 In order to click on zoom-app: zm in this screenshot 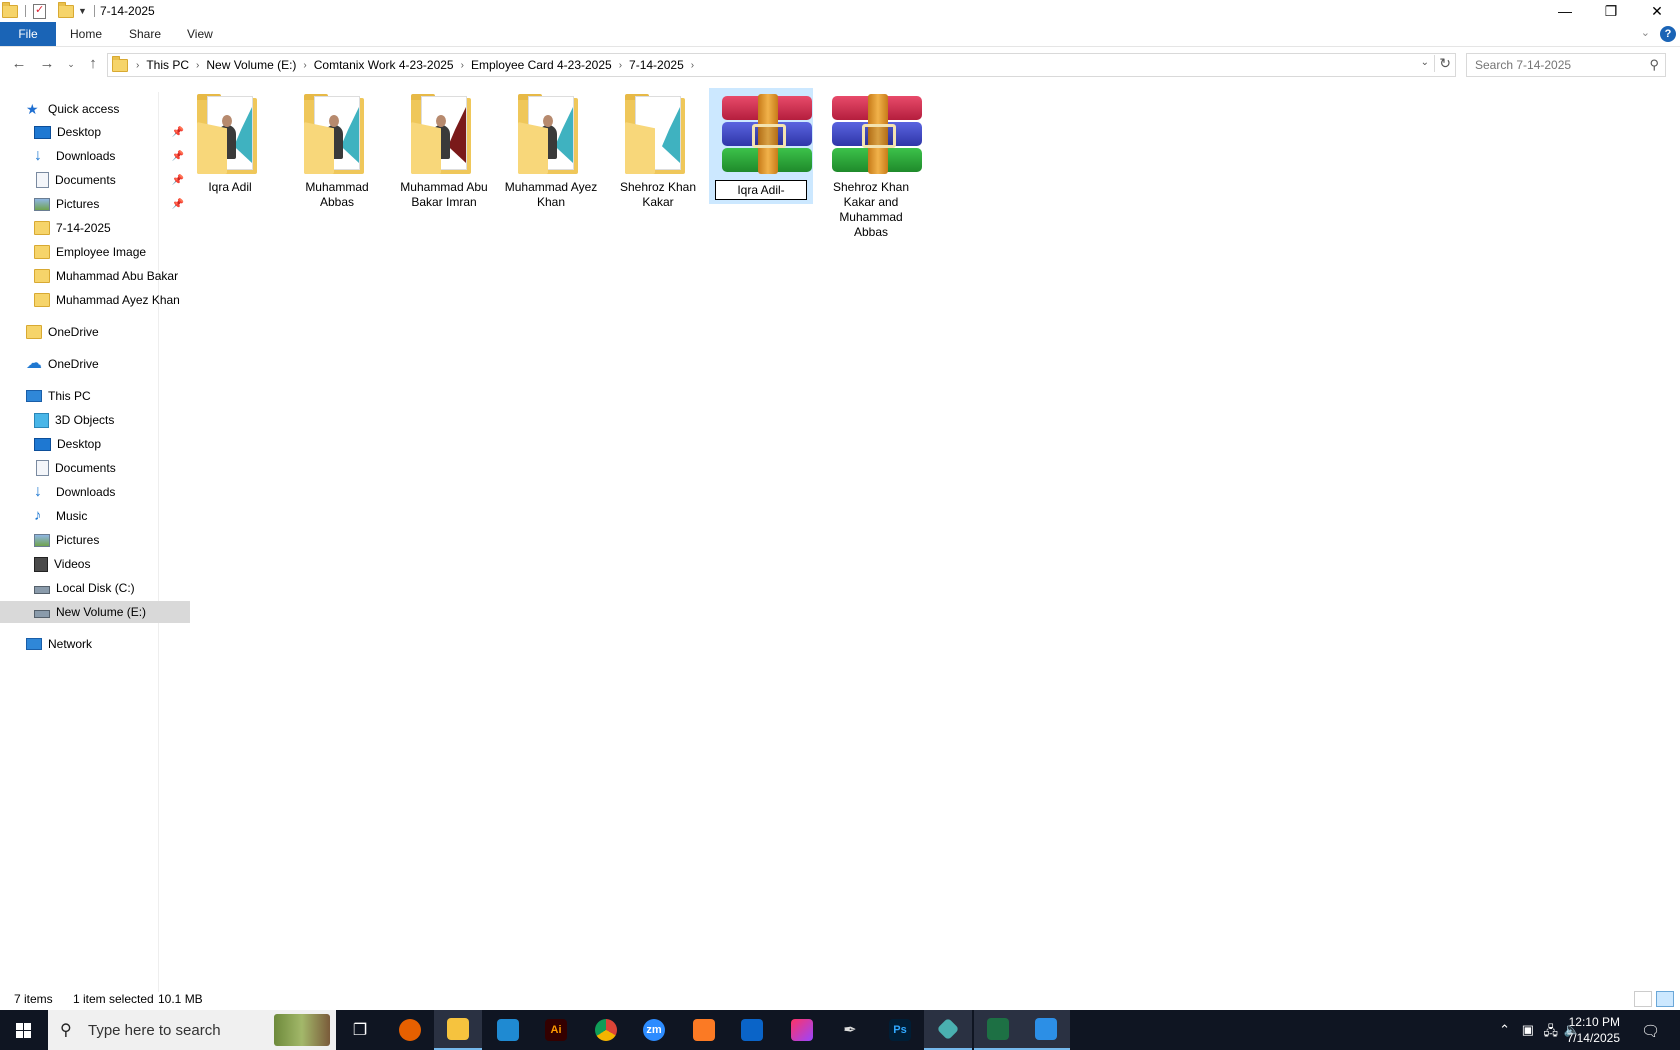, I will do `click(654, 1030)`.